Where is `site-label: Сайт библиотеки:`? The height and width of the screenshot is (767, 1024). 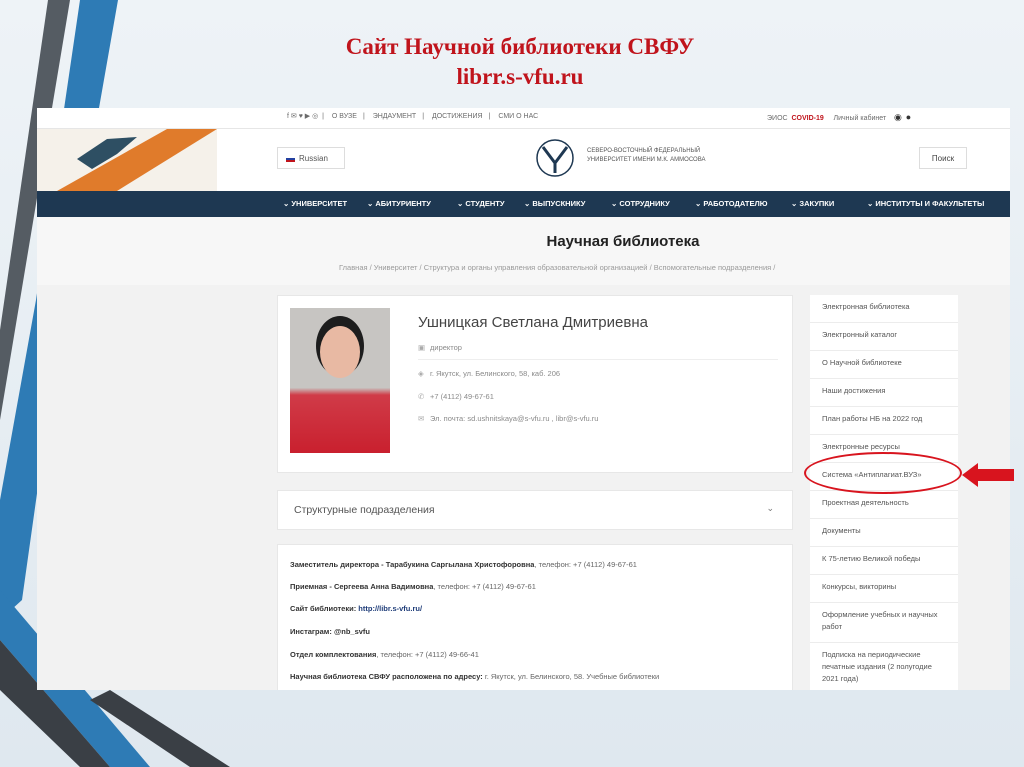 site-label: Сайт библиотеки: is located at coordinates (324, 608).